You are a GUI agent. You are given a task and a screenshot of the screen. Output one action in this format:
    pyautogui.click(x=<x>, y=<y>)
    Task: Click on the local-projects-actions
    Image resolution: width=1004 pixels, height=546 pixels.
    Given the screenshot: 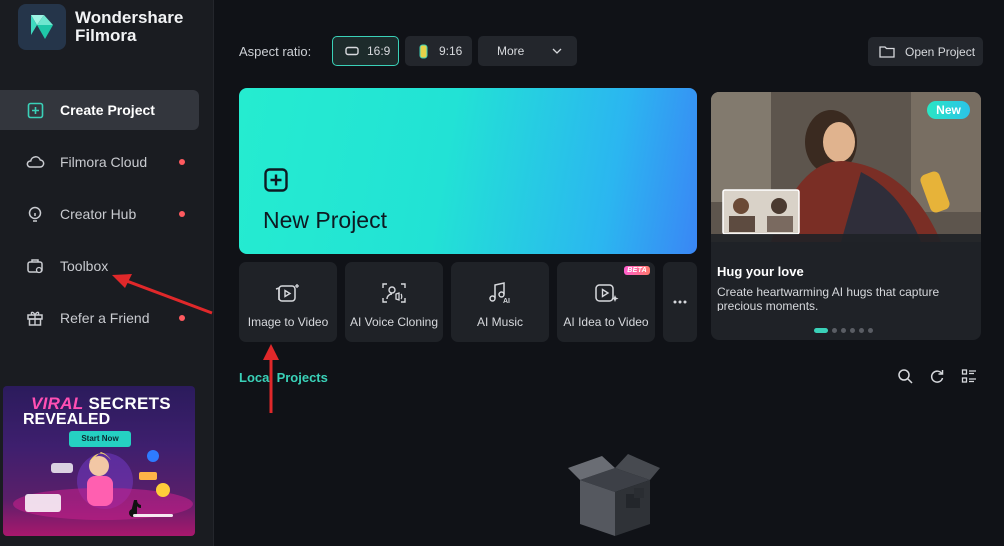 What is the action you would take?
    pyautogui.click(x=937, y=376)
    